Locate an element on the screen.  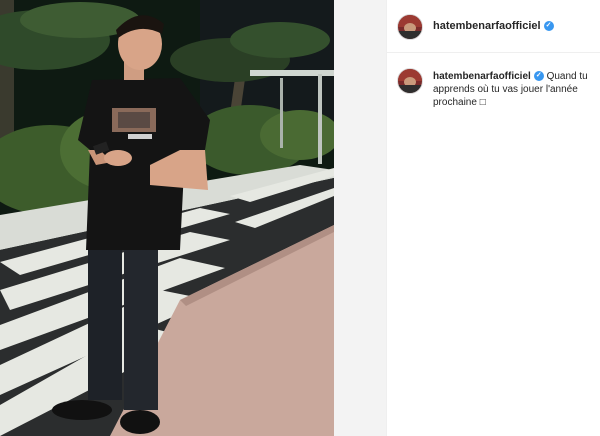
header-username-row: hatembenarfaofficiel ✓ is located at coordinates (493, 26).